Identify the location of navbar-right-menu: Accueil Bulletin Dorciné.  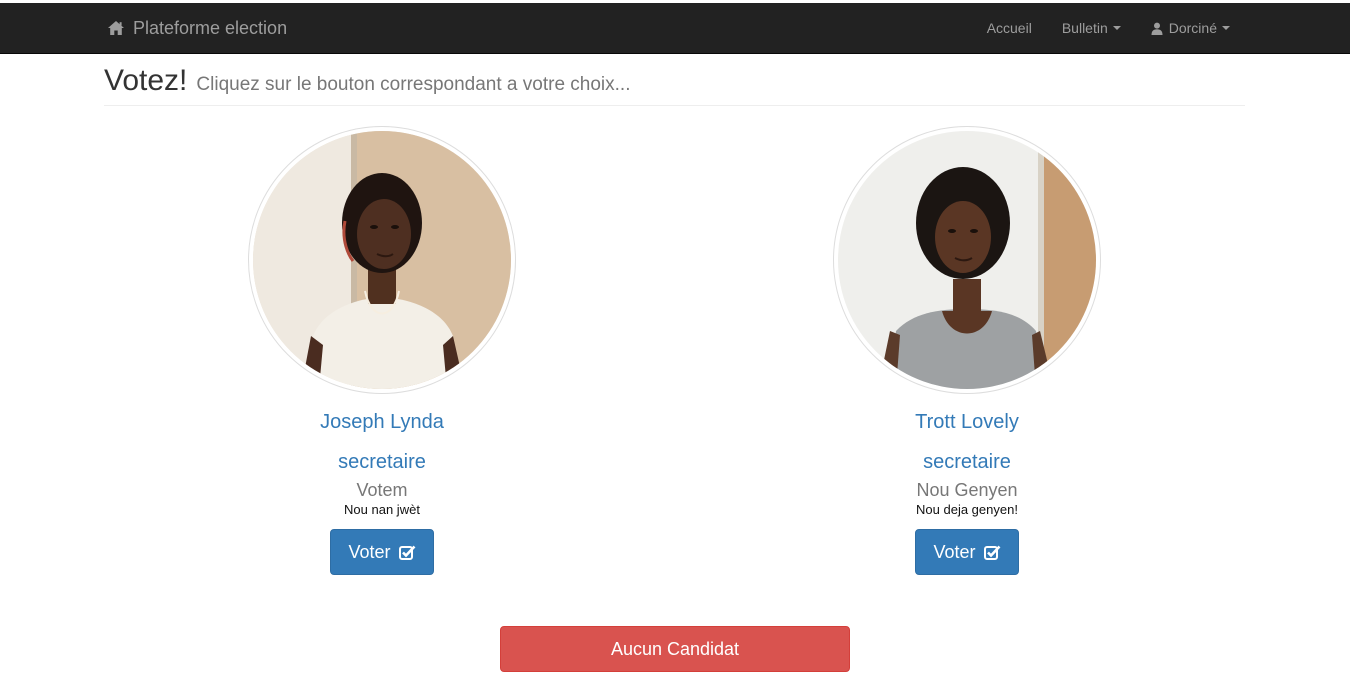
(1108, 28).